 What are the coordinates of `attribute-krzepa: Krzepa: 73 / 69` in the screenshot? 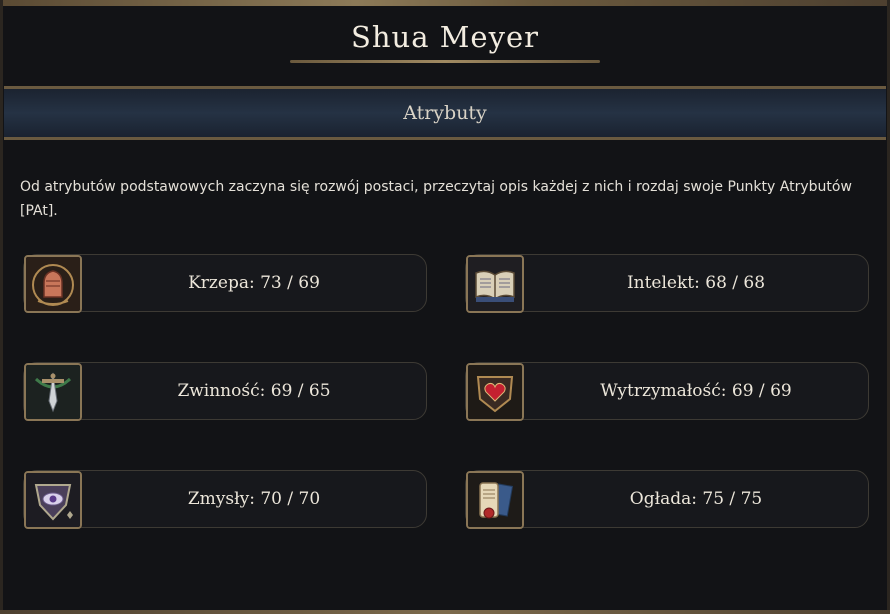 It's located at (225, 283).